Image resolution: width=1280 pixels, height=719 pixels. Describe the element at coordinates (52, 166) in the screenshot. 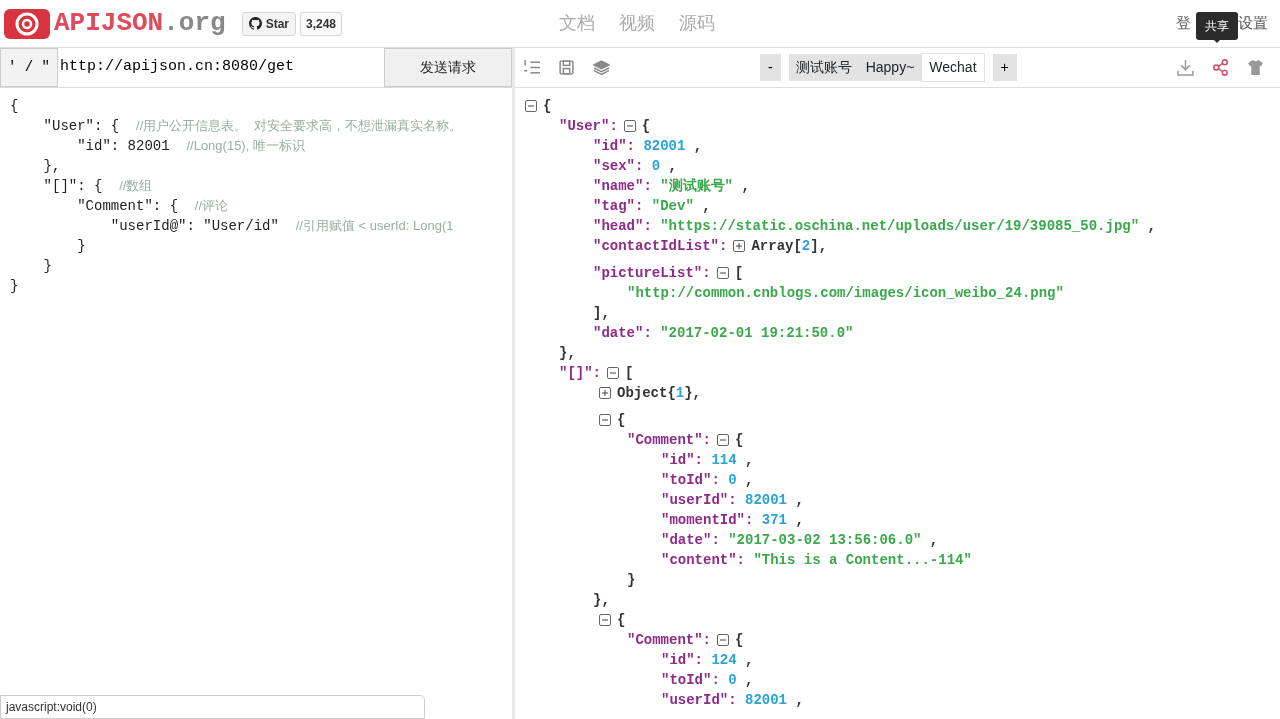

I see `code-line: },` at that location.